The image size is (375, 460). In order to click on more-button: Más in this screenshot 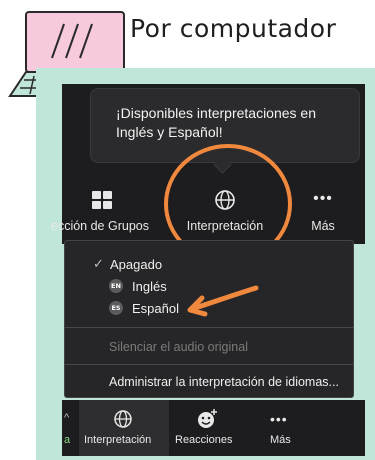, I will do `click(323, 226)`.